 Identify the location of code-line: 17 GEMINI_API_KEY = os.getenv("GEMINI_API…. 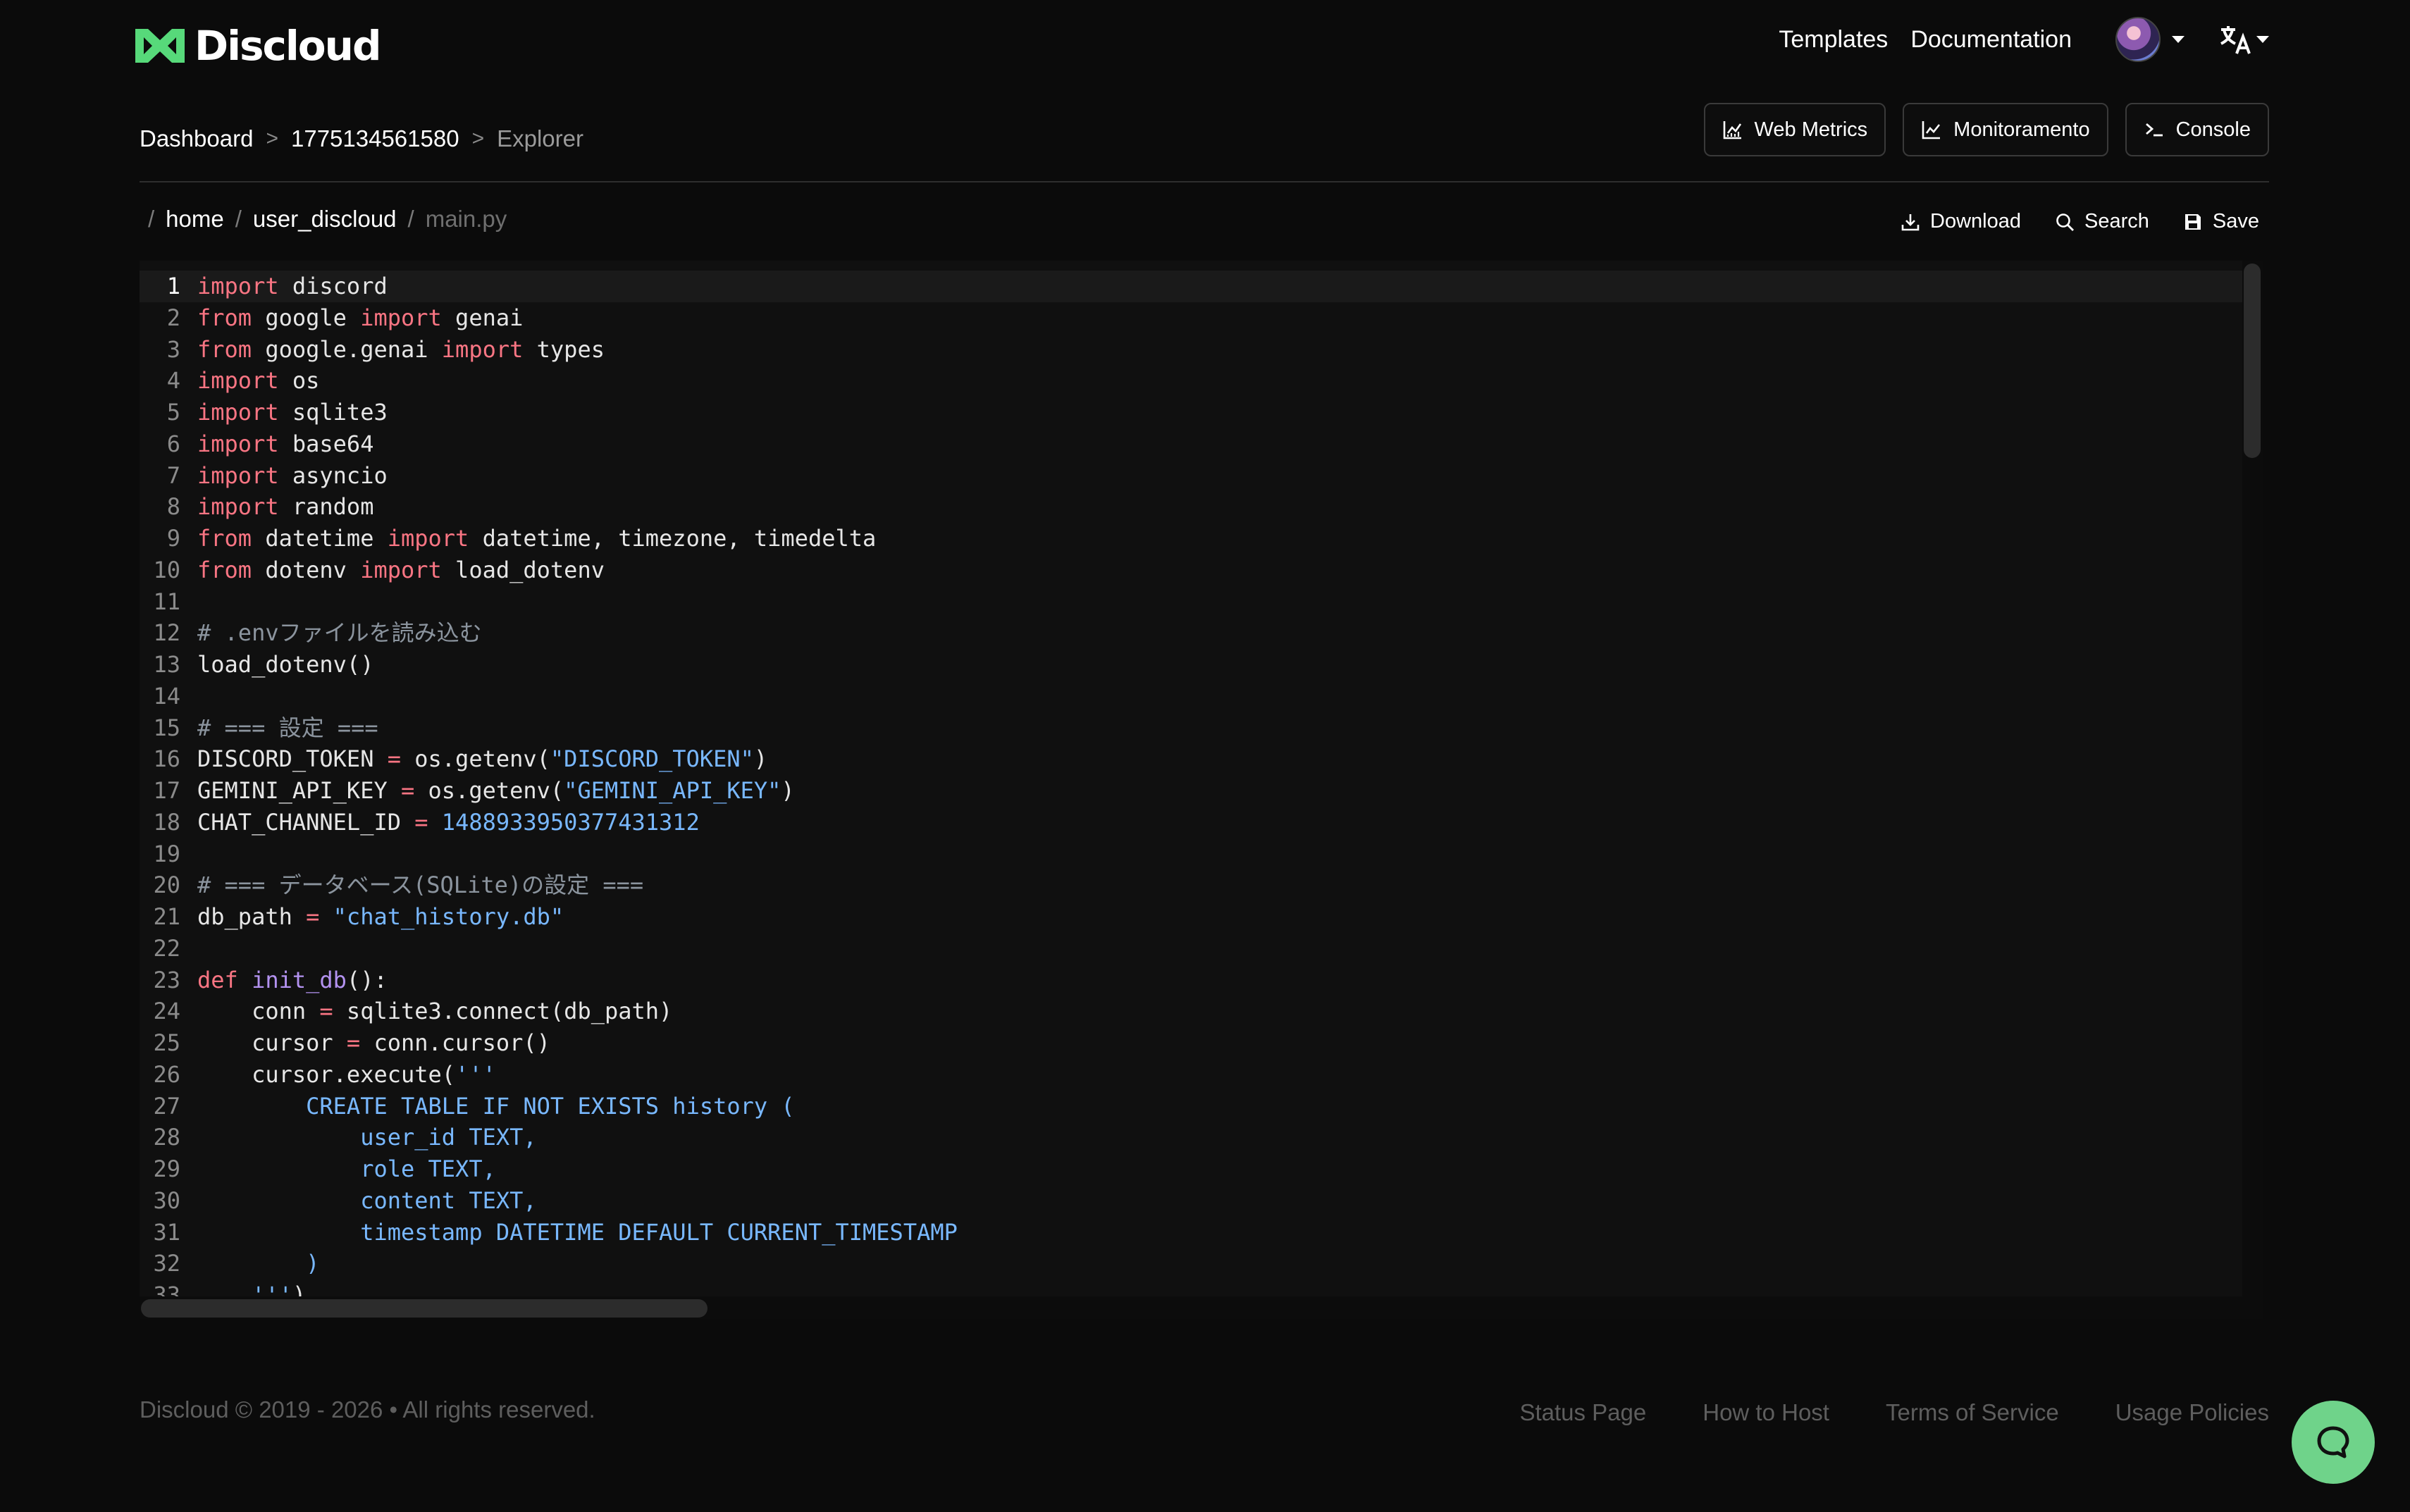
(1201, 791).